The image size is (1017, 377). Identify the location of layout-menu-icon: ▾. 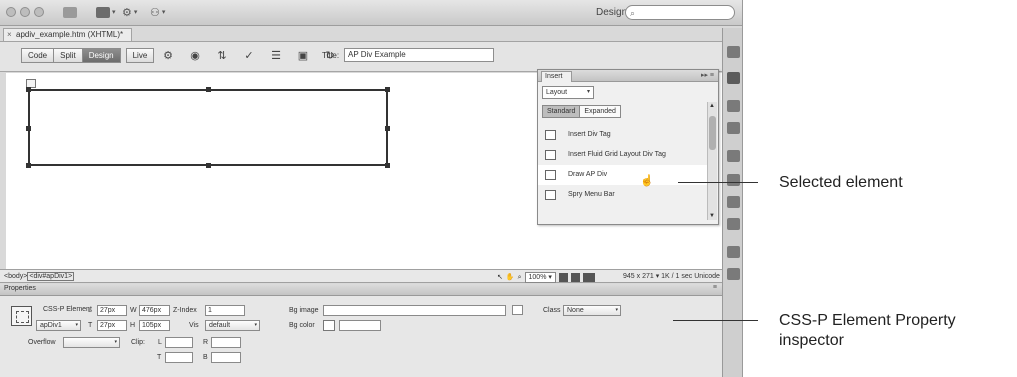
(106, 12).